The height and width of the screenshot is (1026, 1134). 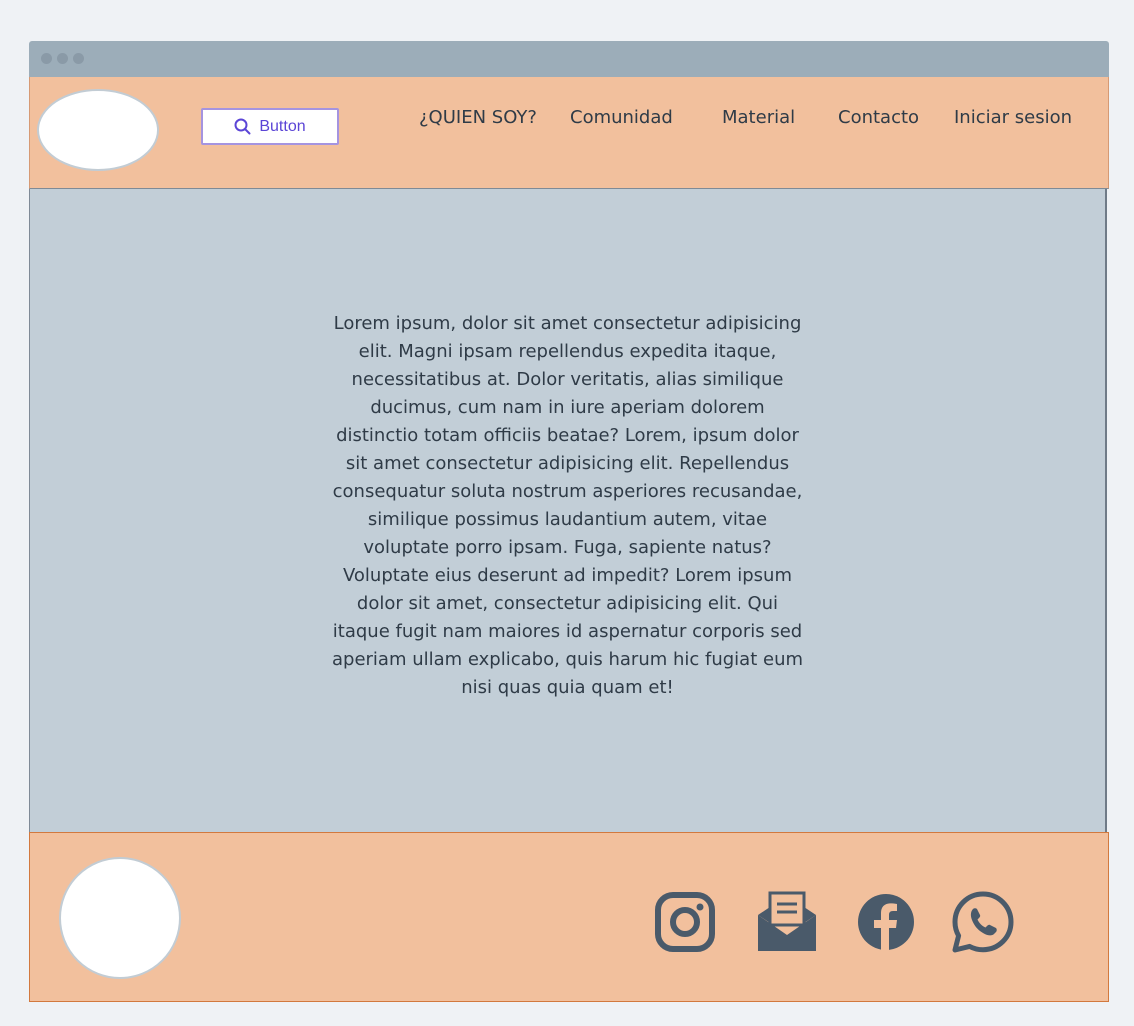 What do you see at coordinates (787, 922) in the screenshot?
I see `mail-icon` at bounding box center [787, 922].